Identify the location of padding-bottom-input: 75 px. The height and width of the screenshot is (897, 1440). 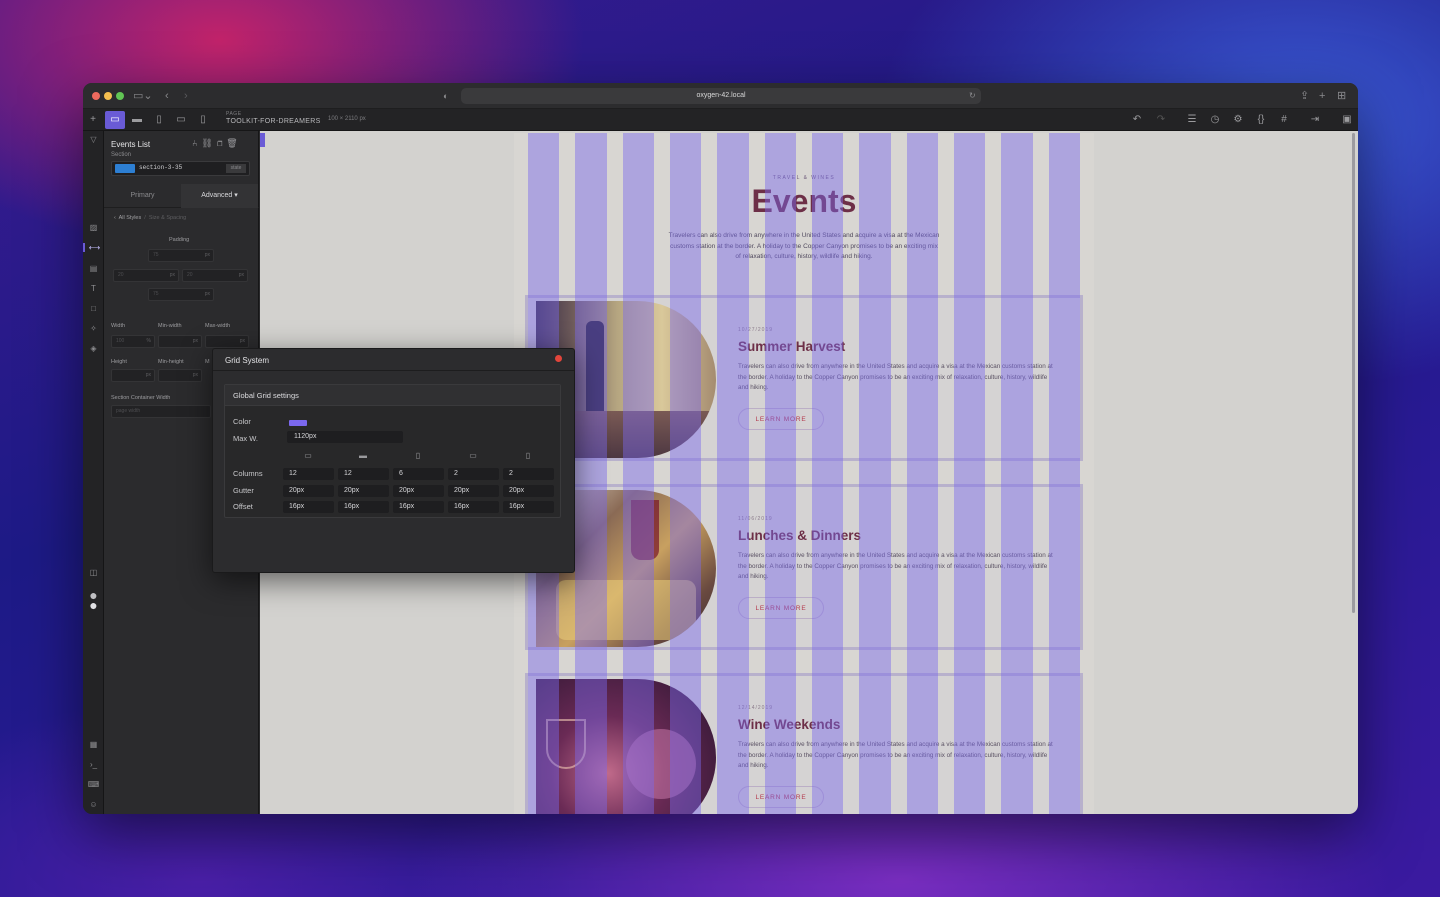
(181, 294).